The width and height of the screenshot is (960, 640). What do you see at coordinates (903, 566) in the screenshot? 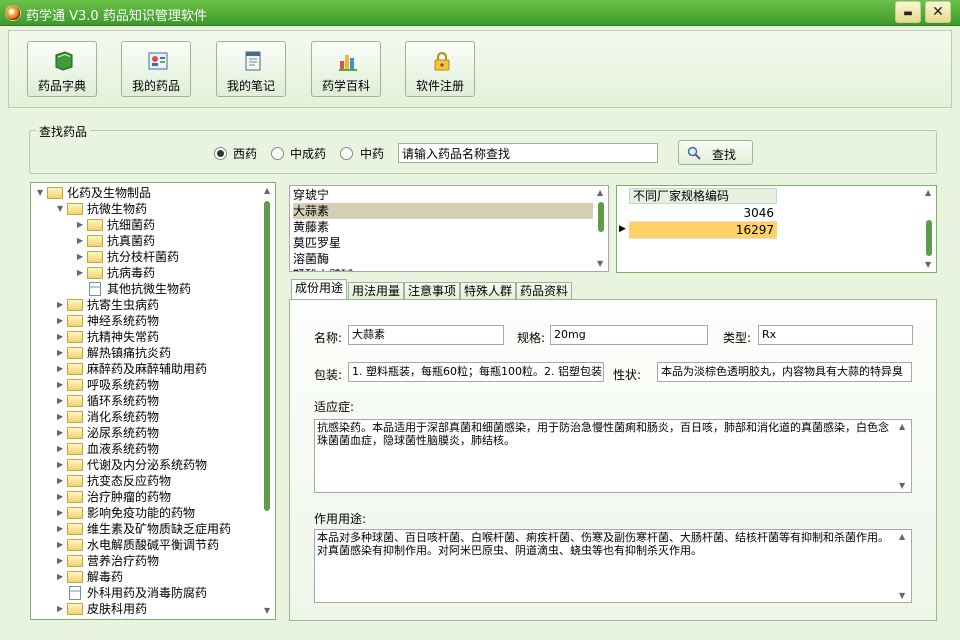
I see `usage-scrollbar: ▲ ▼` at bounding box center [903, 566].